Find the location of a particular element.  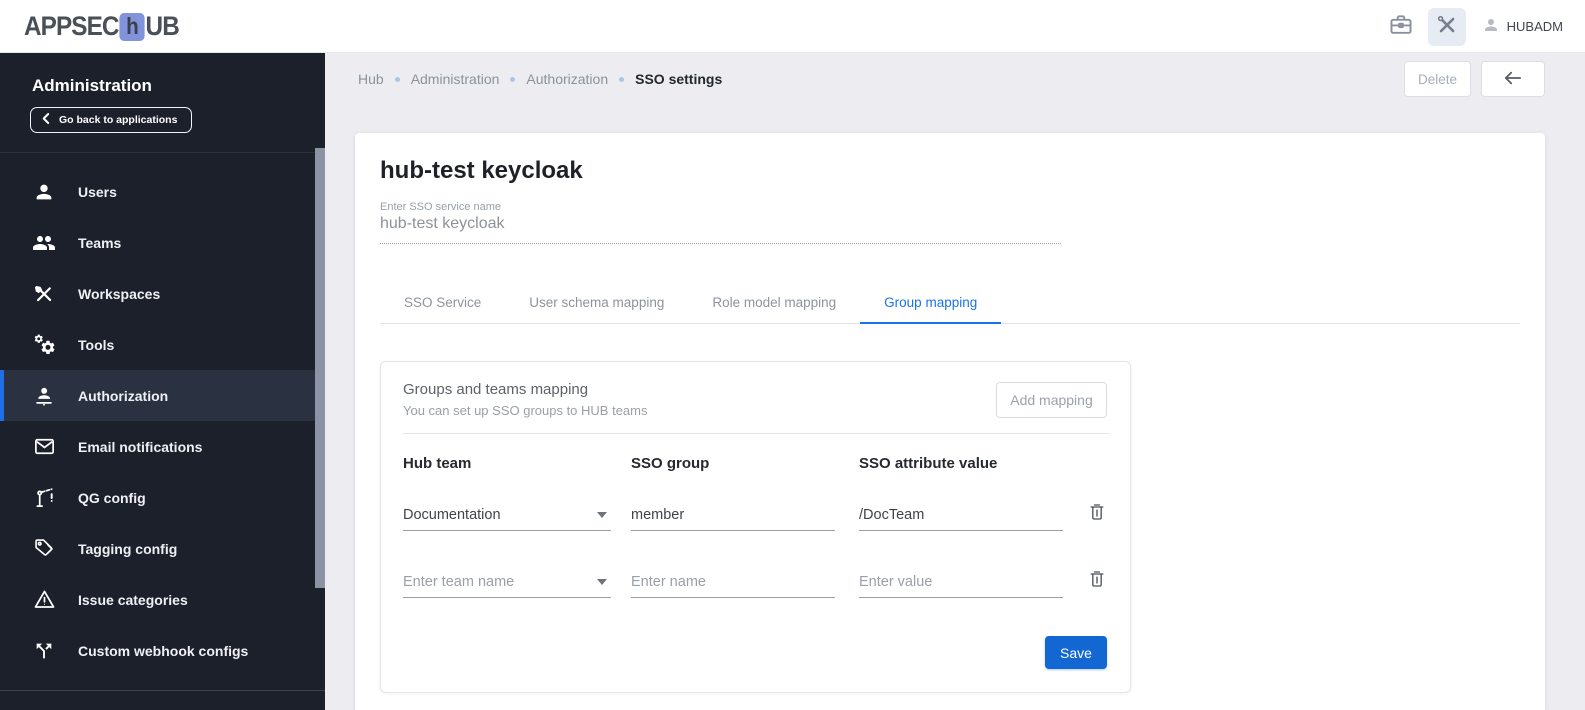

user-avatar-icon is located at coordinates (1491, 26).